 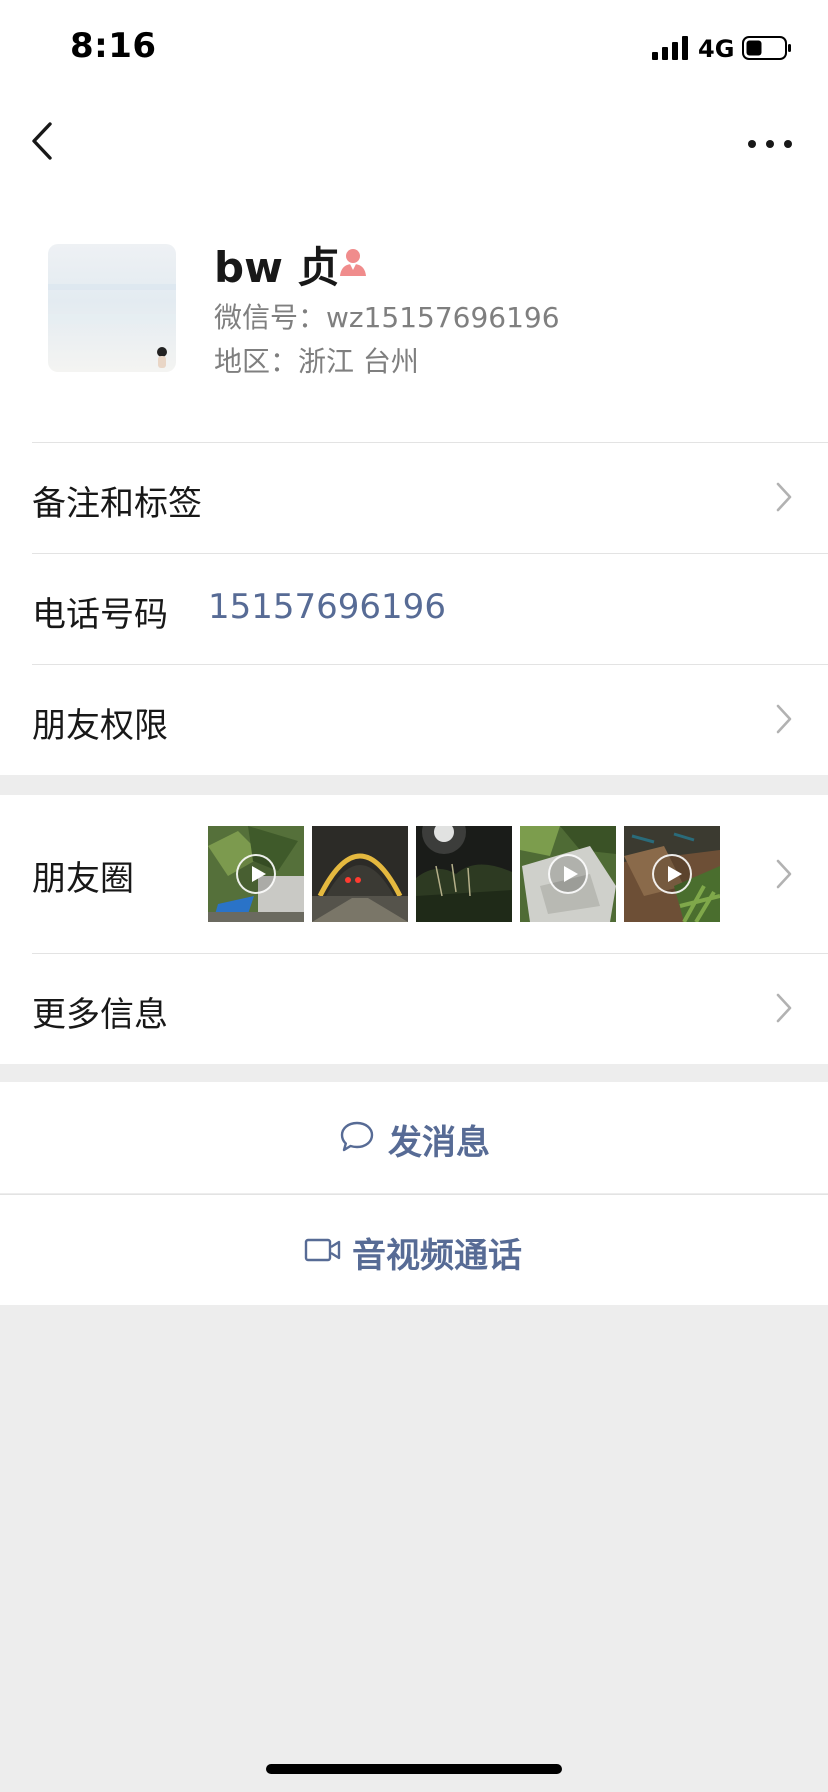 I want to click on cellular-signal-icon, so click(x=670, y=48).